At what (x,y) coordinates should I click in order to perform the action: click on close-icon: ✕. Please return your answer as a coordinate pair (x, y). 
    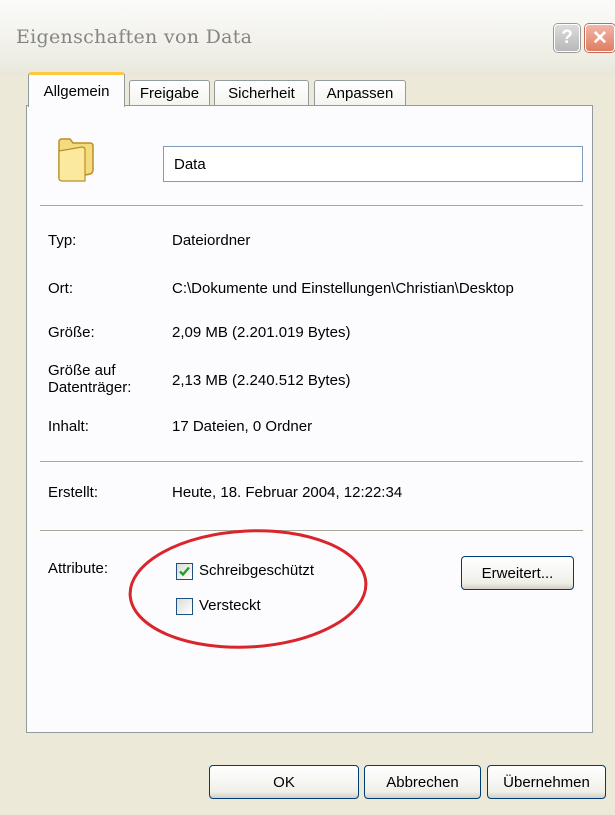
    Looking at the image, I should click on (600, 38).